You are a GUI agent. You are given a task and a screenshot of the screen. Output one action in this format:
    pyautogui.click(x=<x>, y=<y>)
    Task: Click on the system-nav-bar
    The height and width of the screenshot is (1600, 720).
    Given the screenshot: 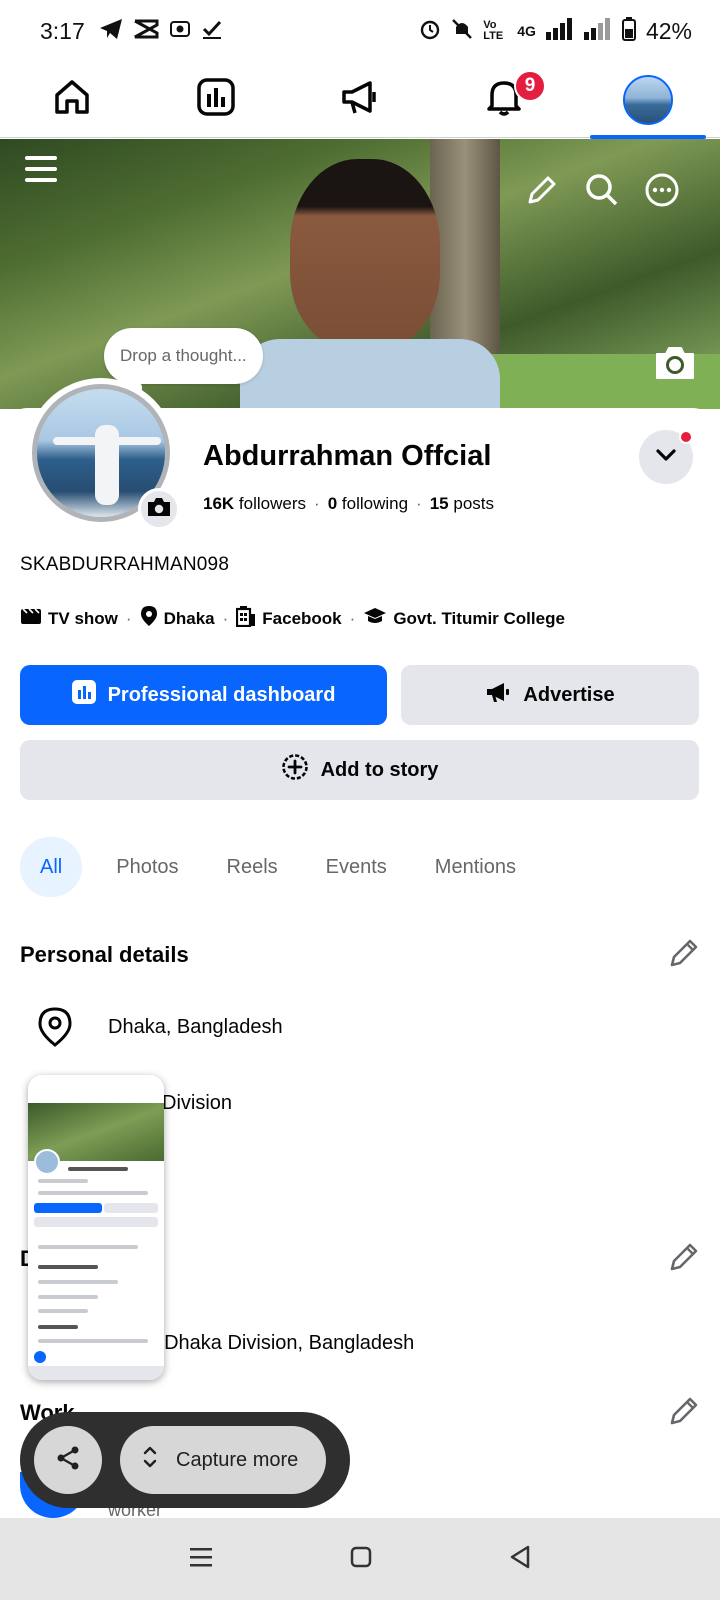 What is the action you would take?
    pyautogui.click(x=360, y=1559)
    